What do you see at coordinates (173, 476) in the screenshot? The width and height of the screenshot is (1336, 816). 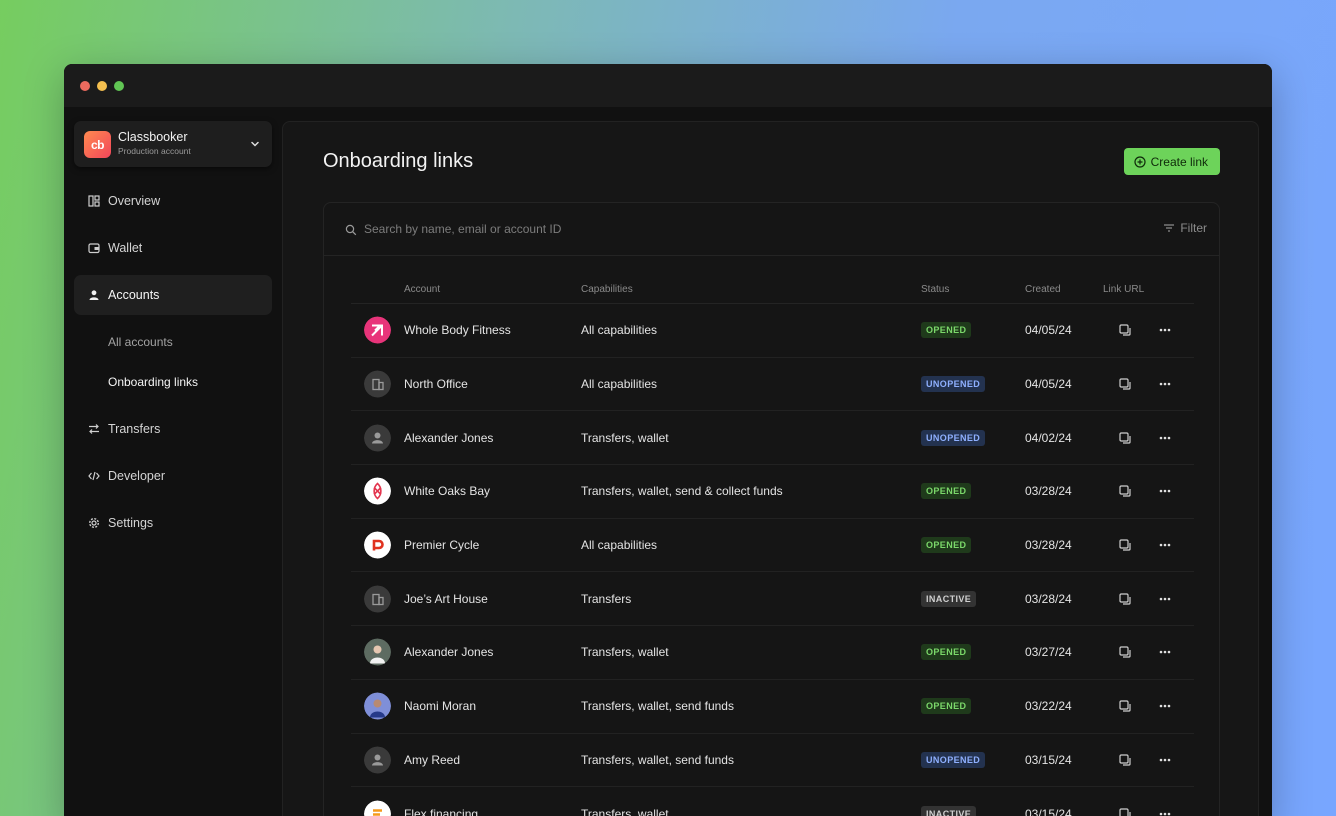 I see `sidebar-item-developer: Developer` at bounding box center [173, 476].